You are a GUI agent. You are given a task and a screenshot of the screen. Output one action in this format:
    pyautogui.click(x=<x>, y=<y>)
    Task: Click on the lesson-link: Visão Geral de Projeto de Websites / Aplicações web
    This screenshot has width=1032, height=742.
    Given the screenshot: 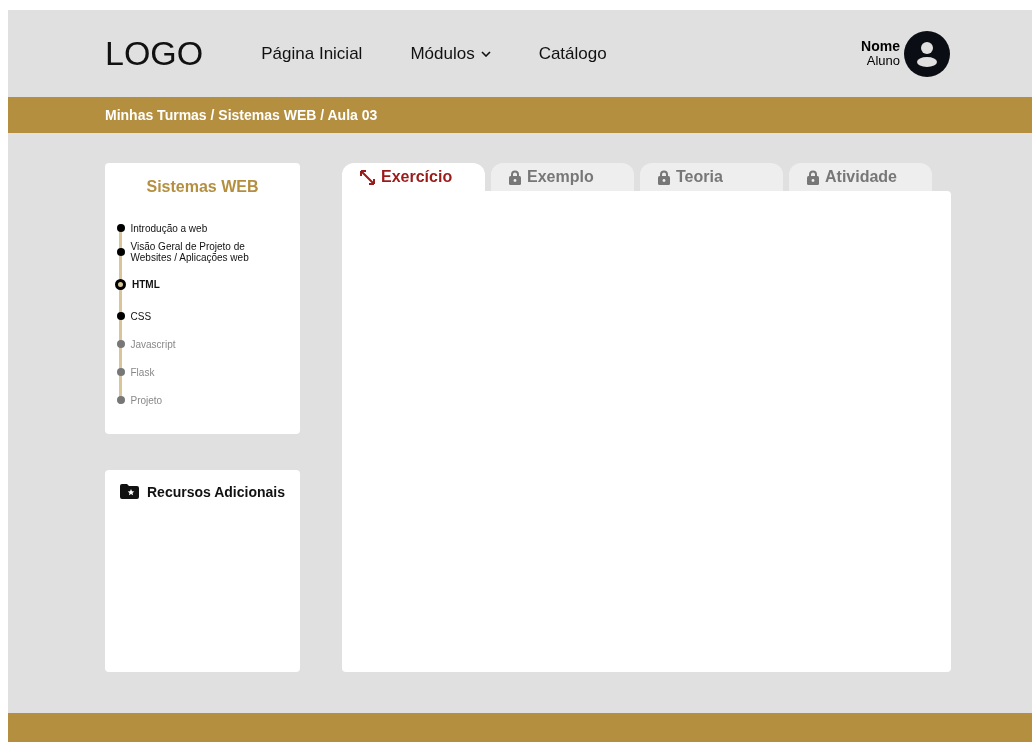 What is the action you would take?
    pyautogui.click(x=200, y=252)
    